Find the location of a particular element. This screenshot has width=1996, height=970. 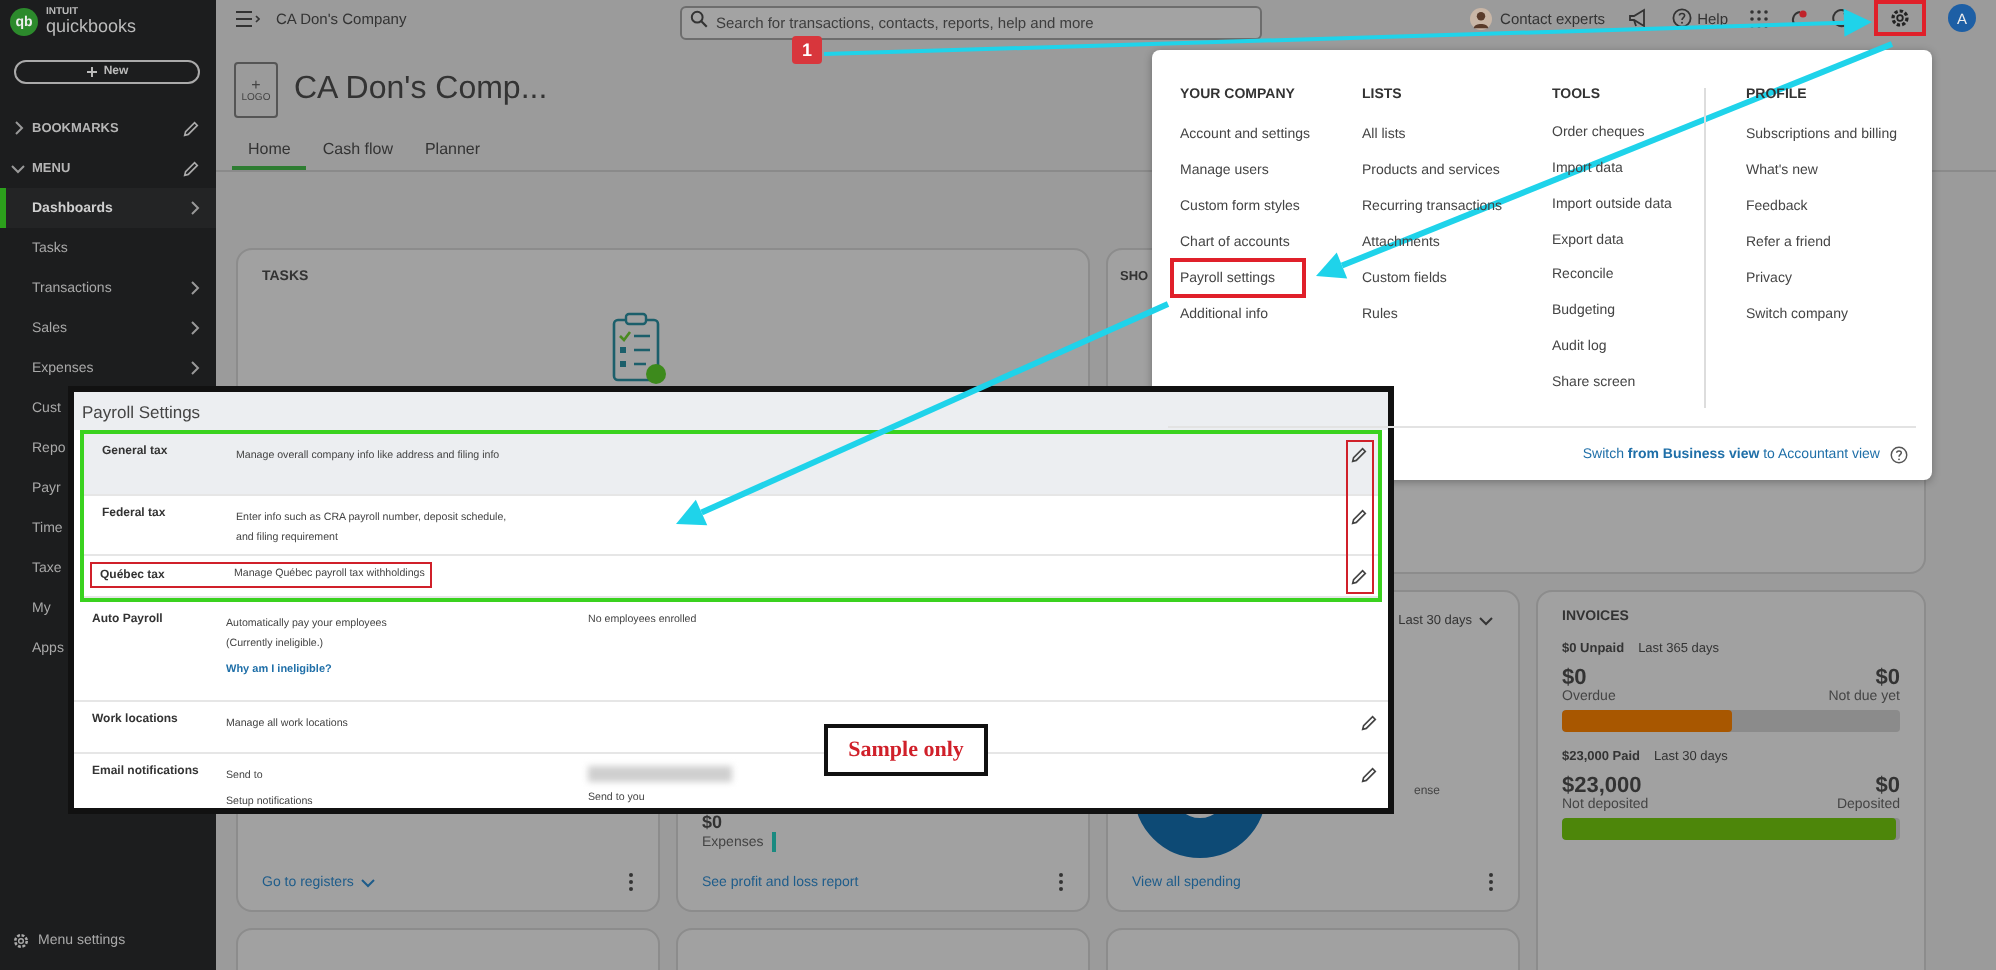

megaphone-icon is located at coordinates (1638, 18).